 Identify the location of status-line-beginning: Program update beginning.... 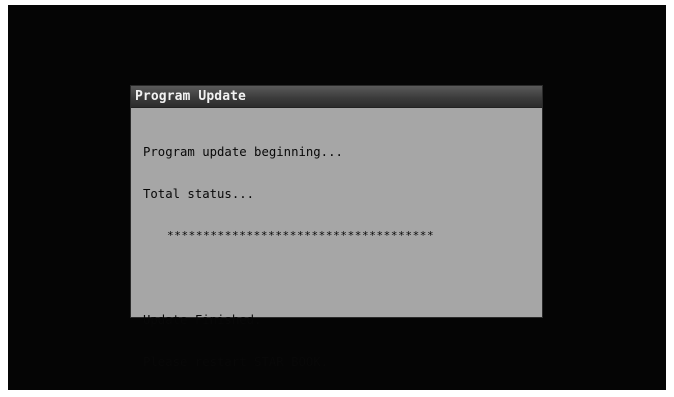
(243, 152).